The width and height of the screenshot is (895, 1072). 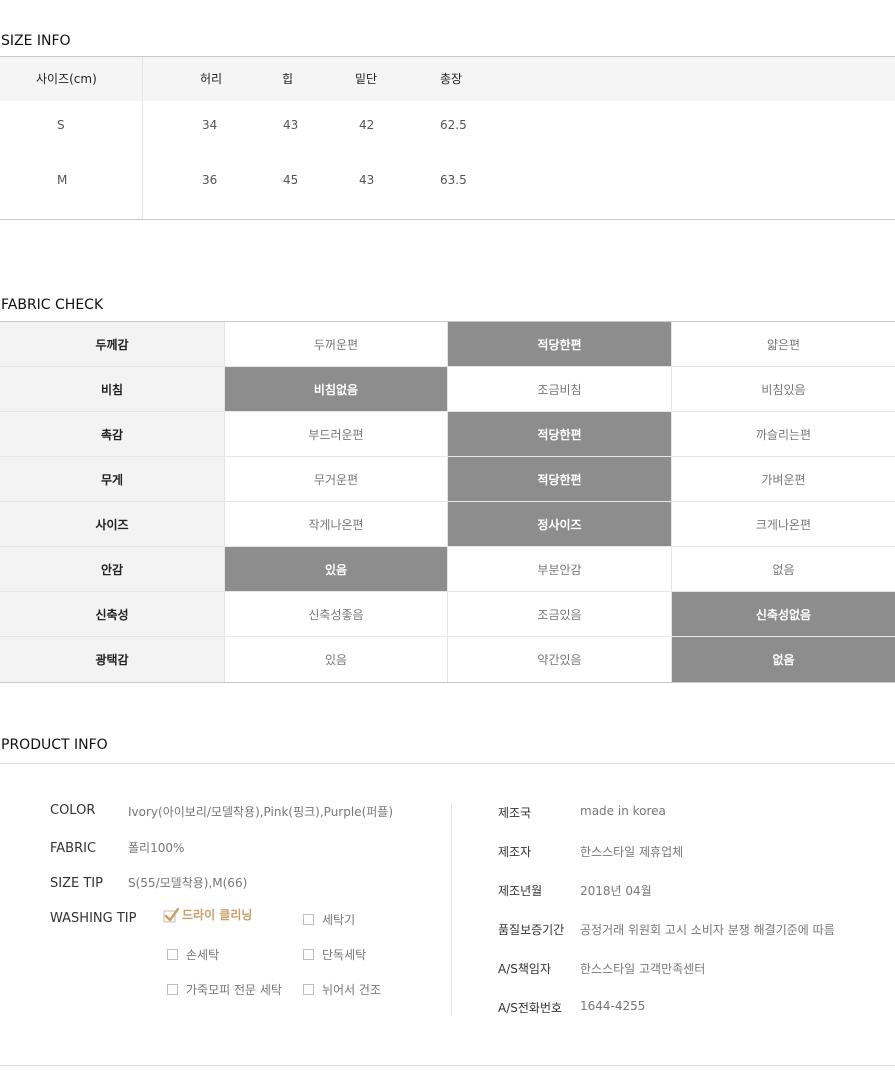 What do you see at coordinates (632, 852) in the screenshot?
I see `detail-value: 한스스타일 제휴업체` at bounding box center [632, 852].